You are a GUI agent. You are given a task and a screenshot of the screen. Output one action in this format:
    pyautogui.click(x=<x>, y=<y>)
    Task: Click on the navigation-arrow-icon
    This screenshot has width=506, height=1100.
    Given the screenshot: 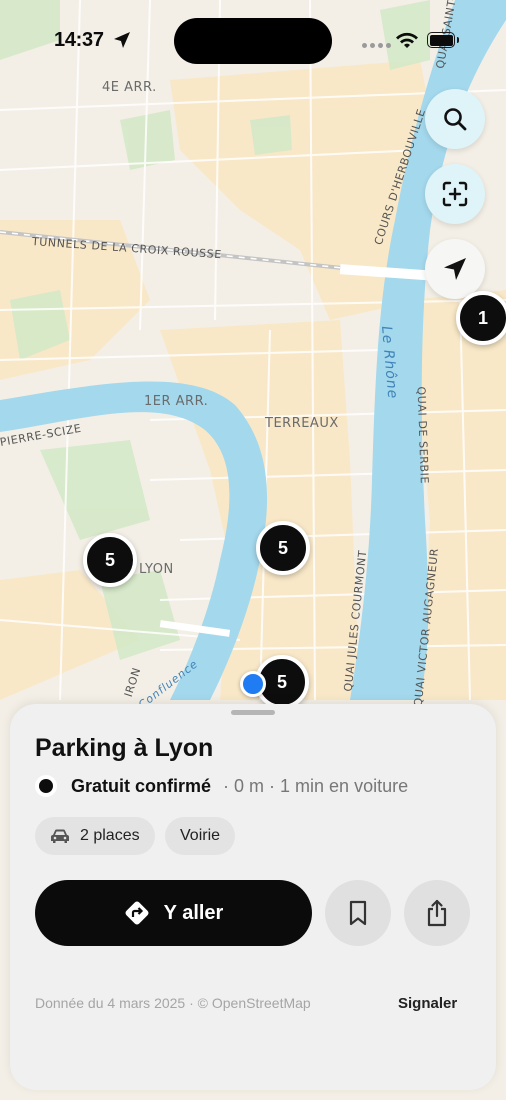 What is the action you would take?
    pyautogui.click(x=455, y=269)
    